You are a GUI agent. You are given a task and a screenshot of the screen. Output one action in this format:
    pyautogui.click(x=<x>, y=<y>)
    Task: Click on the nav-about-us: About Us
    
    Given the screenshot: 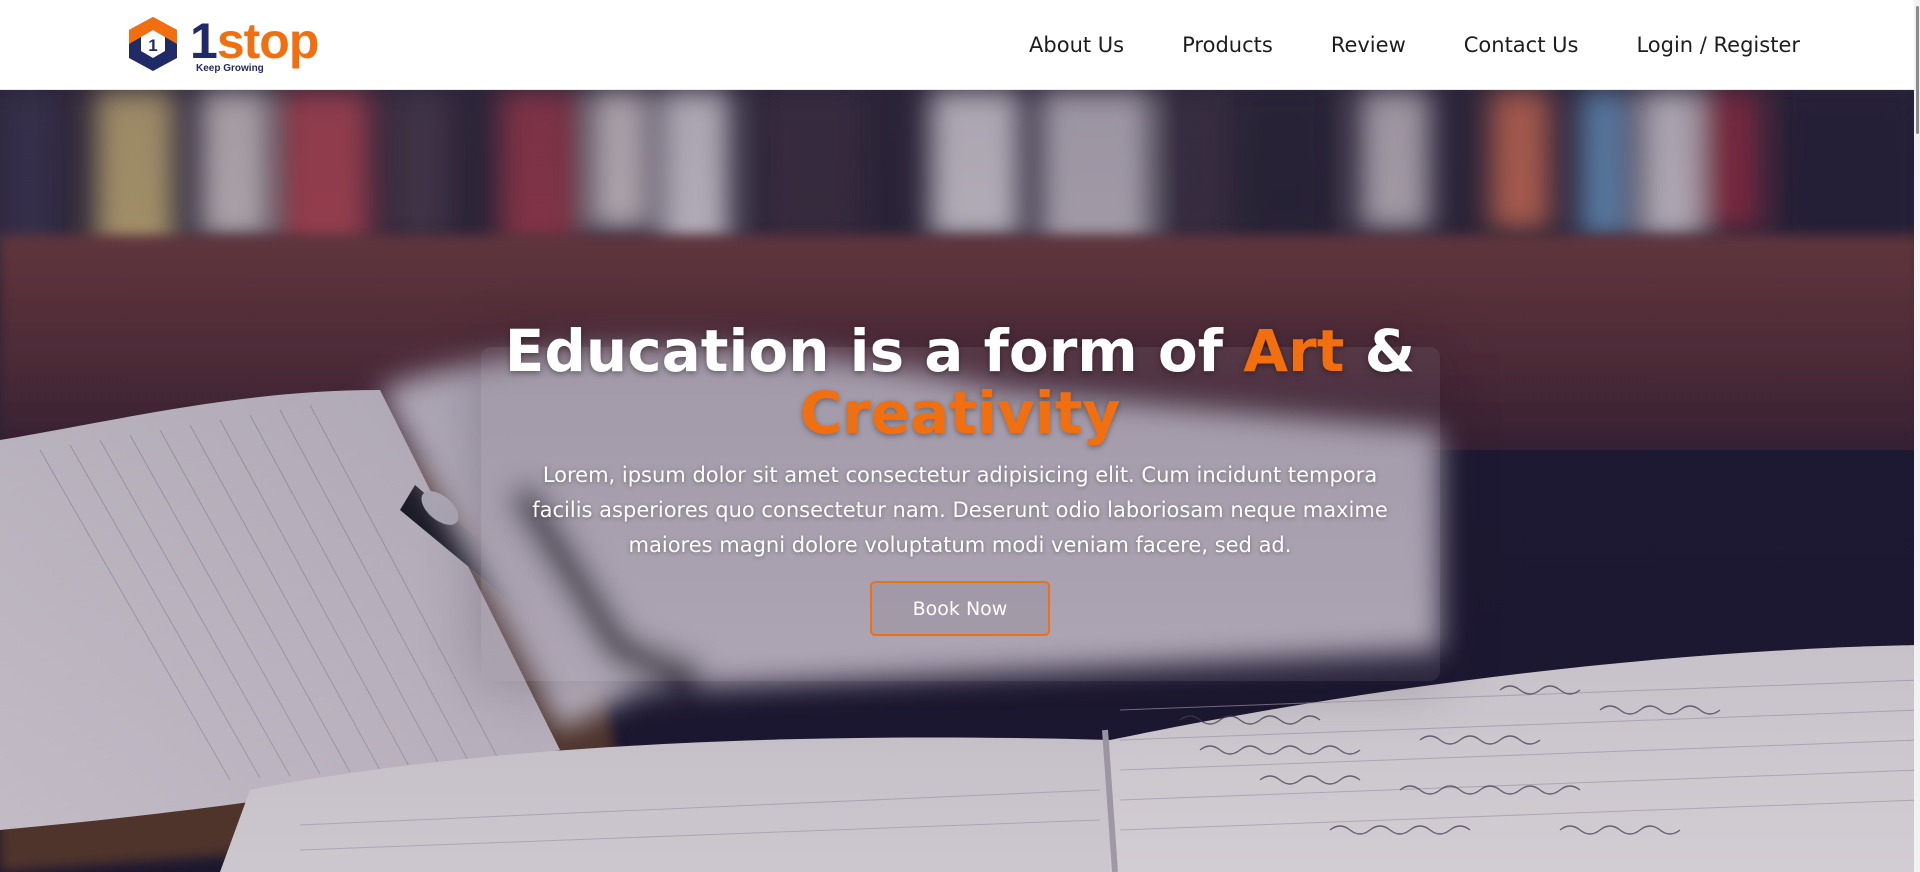 What is the action you would take?
    pyautogui.click(x=1076, y=45)
    